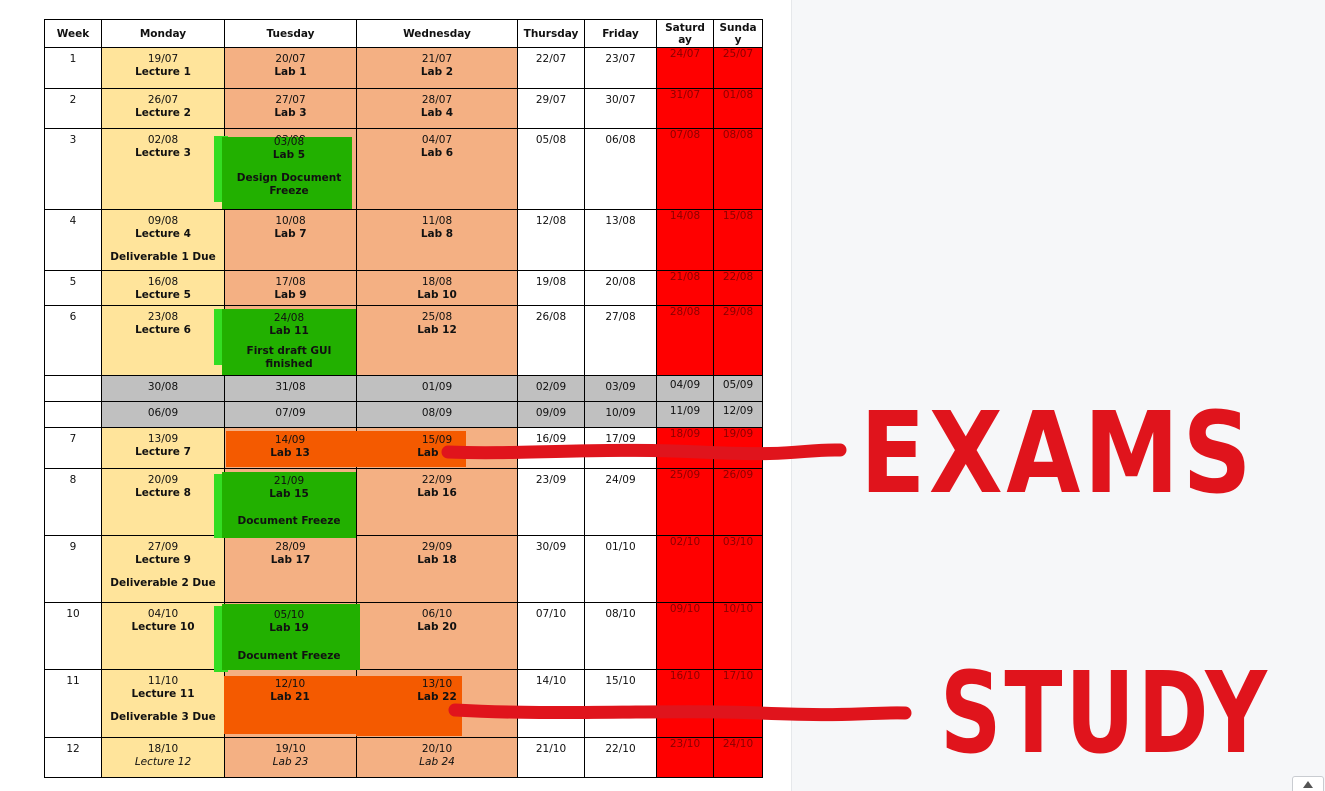 Image resolution: width=1325 pixels, height=791 pixels. I want to click on saturday-cell: 04/09, so click(685, 388).